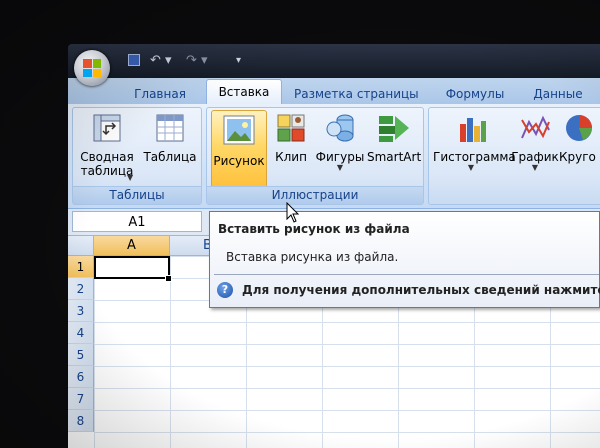 The width and height of the screenshot is (600, 448). Describe the element at coordinates (132, 246) in the screenshot. I see `column-header-a: A` at that location.